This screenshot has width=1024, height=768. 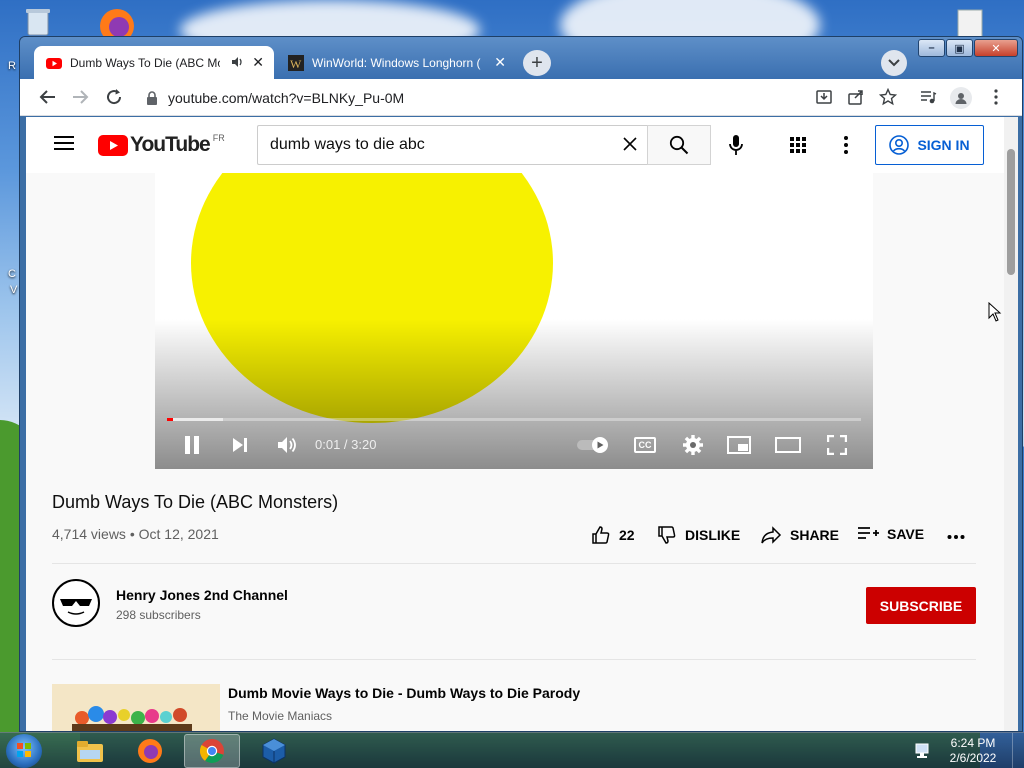 What do you see at coordinates (192, 445) in the screenshot?
I see `pause-button` at bounding box center [192, 445].